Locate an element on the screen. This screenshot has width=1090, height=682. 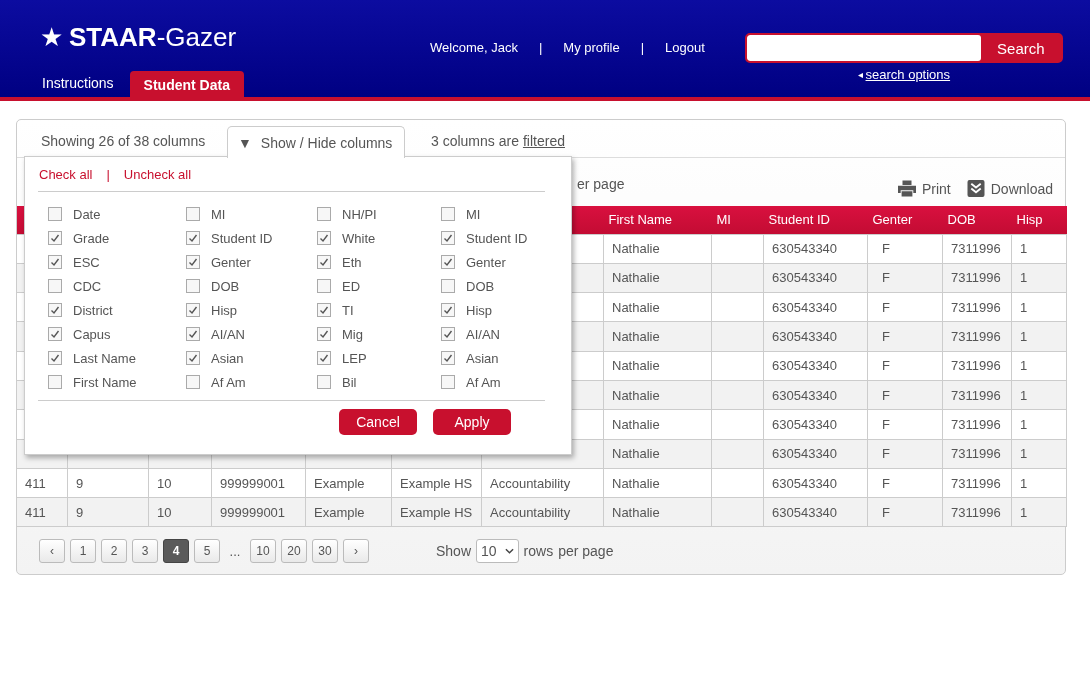
search-options-link: search options is located at coordinates (908, 74).